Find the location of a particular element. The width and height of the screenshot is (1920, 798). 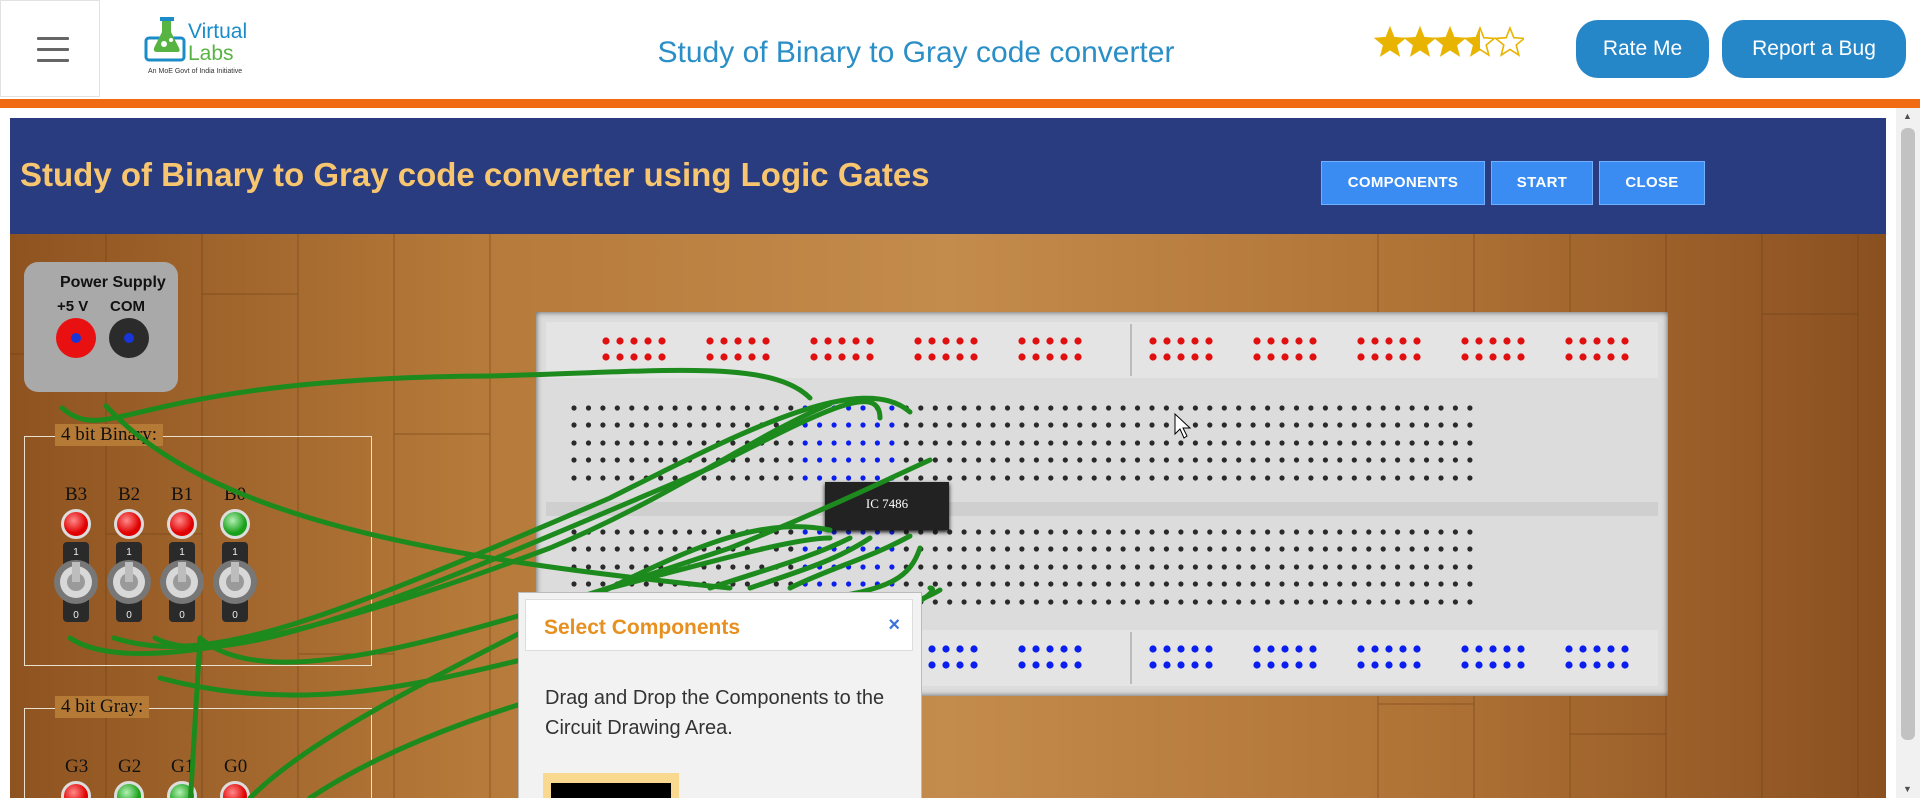

switch-label-b3: B3 is located at coordinates (76, 494).